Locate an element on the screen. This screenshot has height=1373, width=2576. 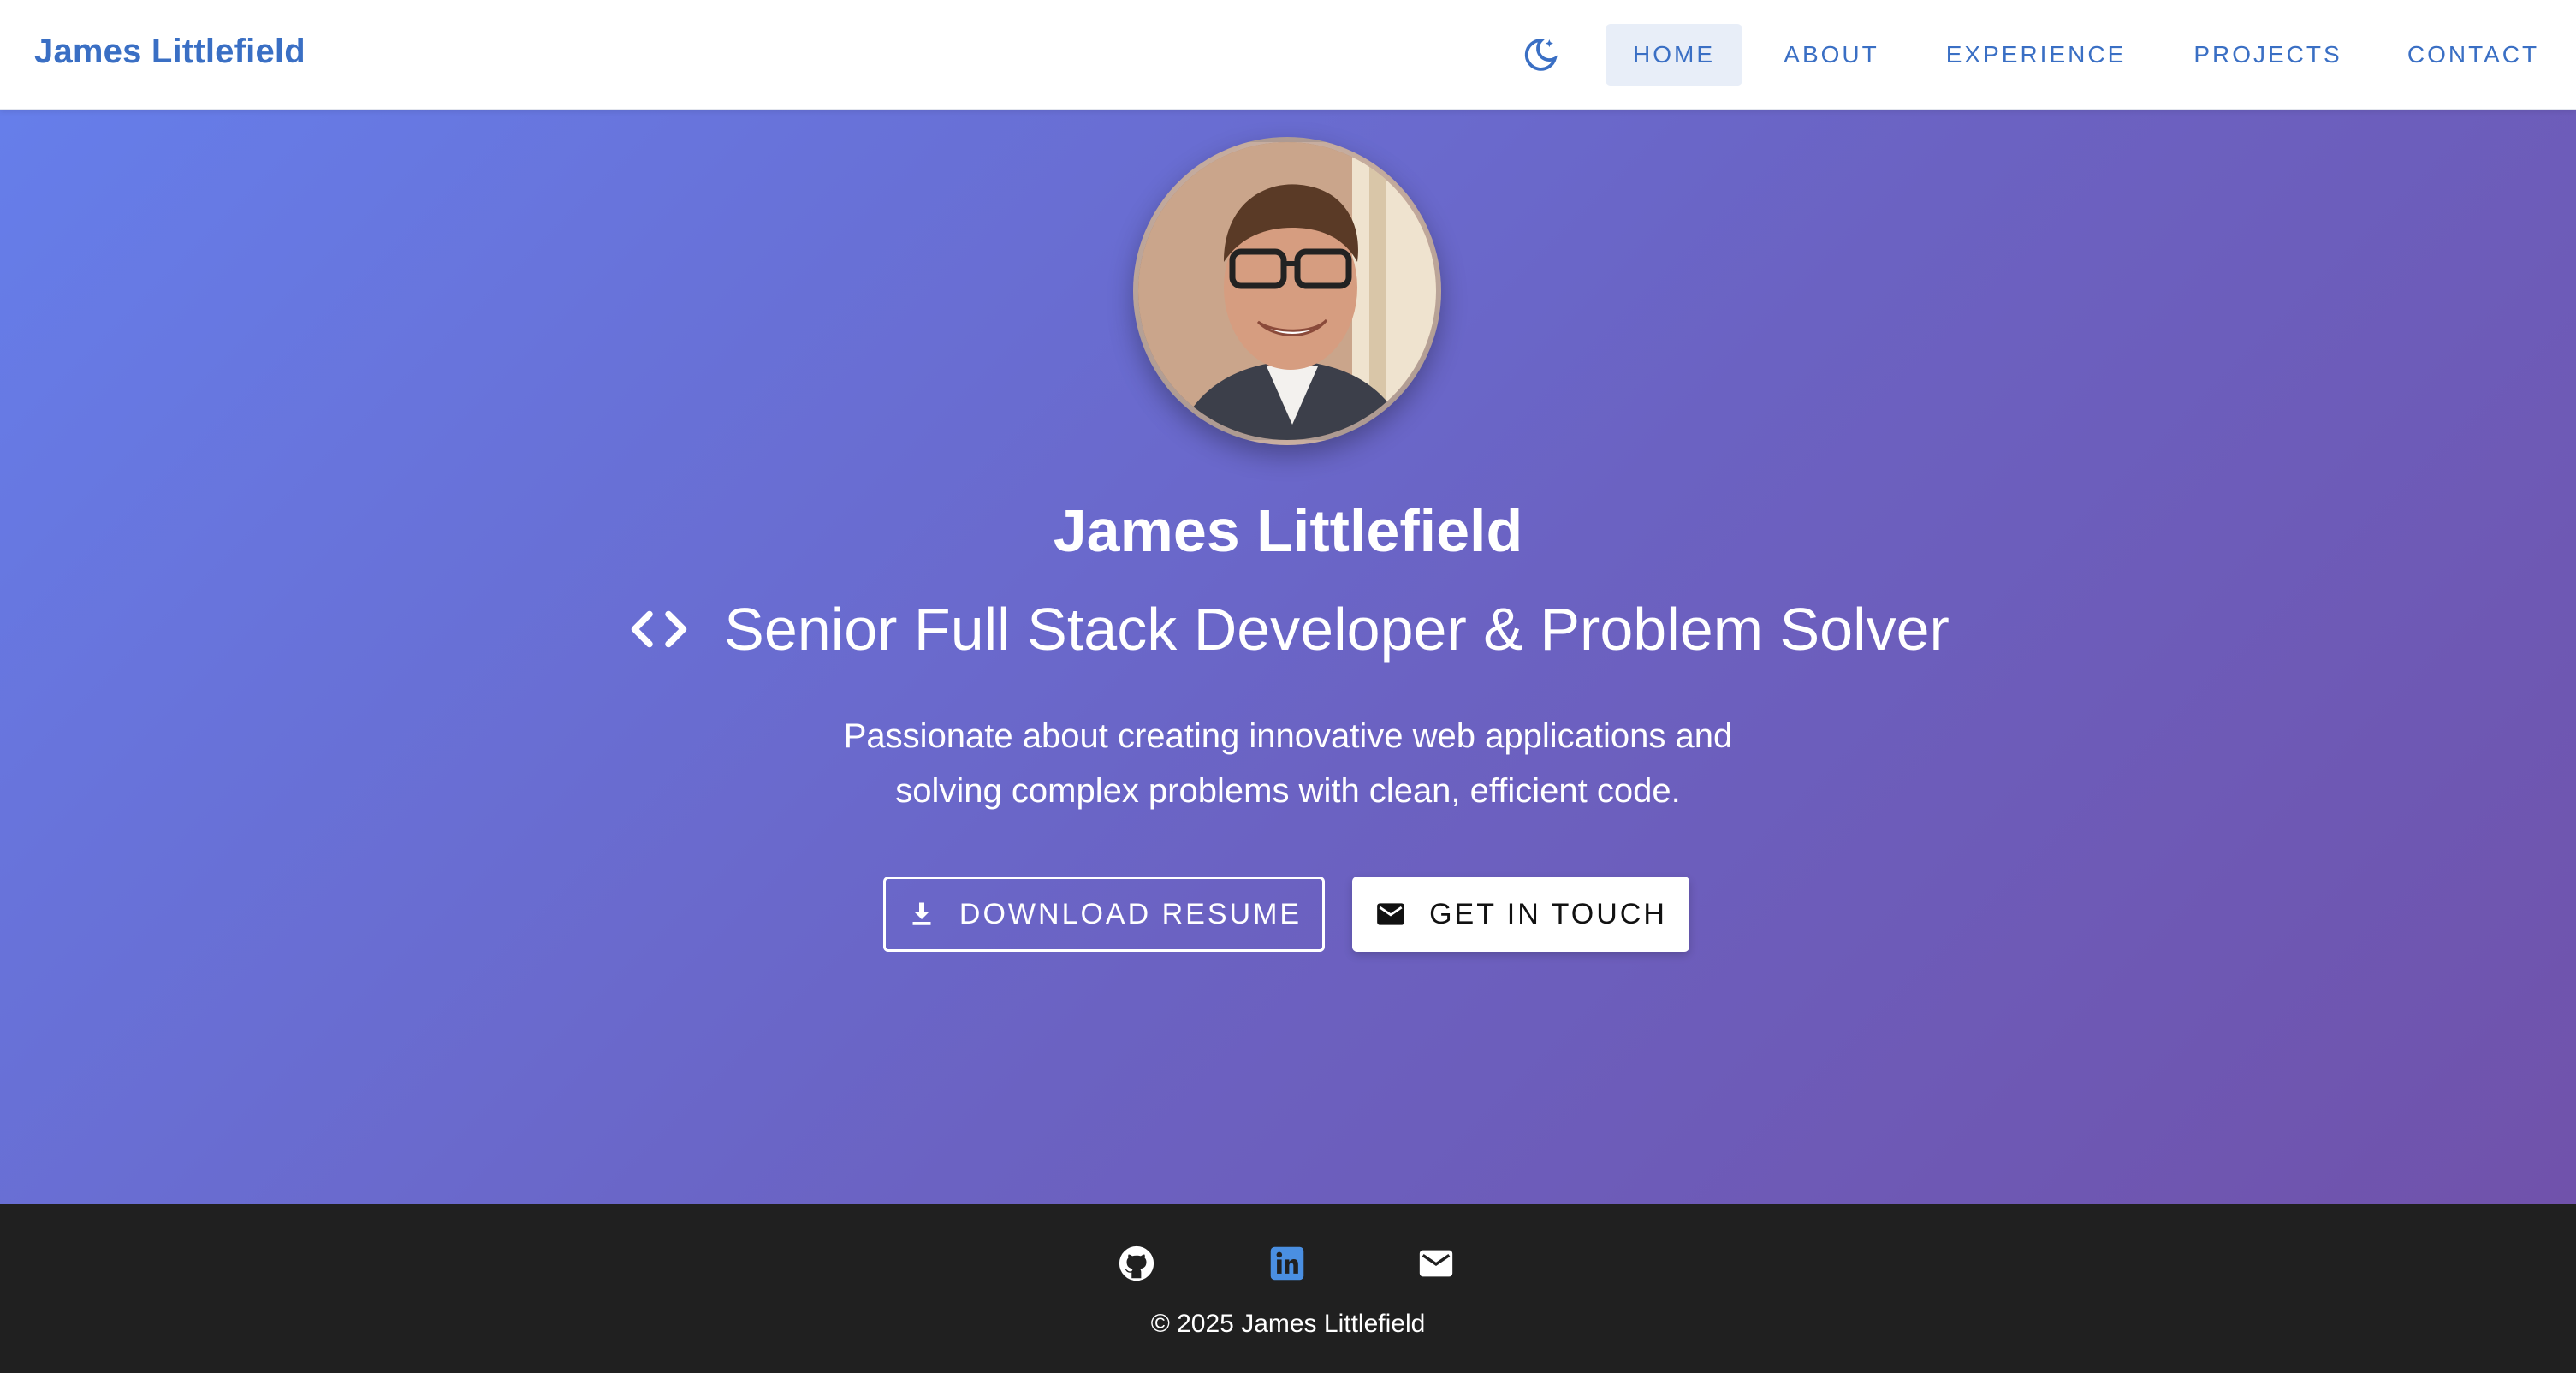
get-in-touch-button: GET IN TOUCH is located at coordinates (1520, 914).